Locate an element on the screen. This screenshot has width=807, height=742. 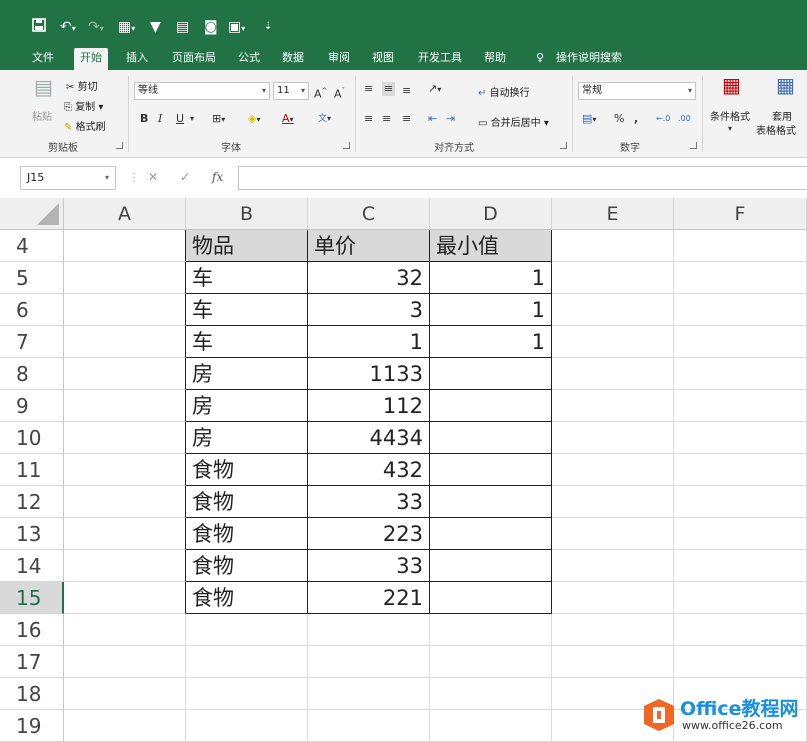
comma-button: , is located at coordinates (636, 119).